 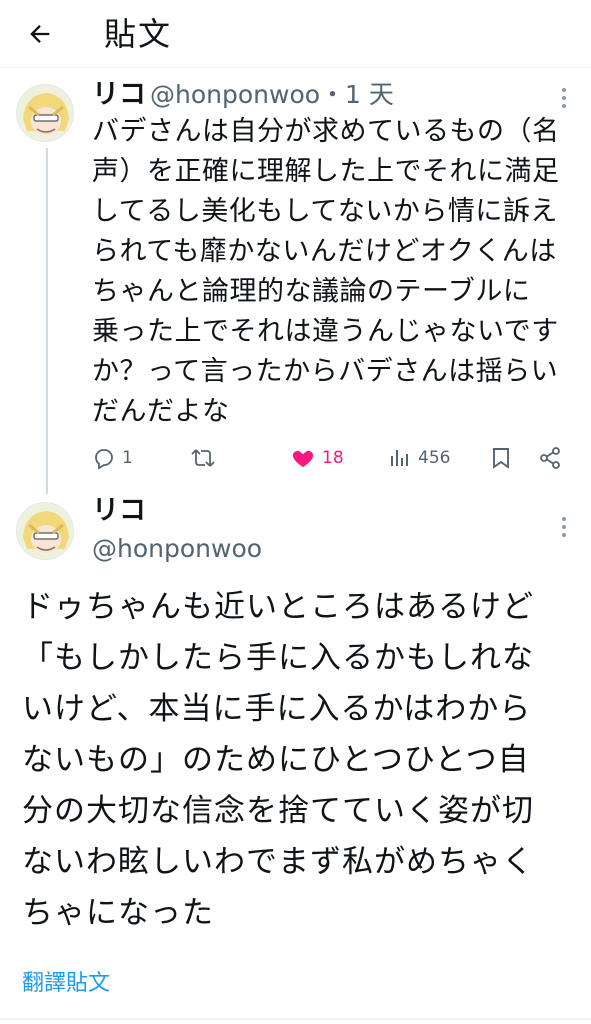 I want to click on bar-chart-icon, so click(x=399, y=458).